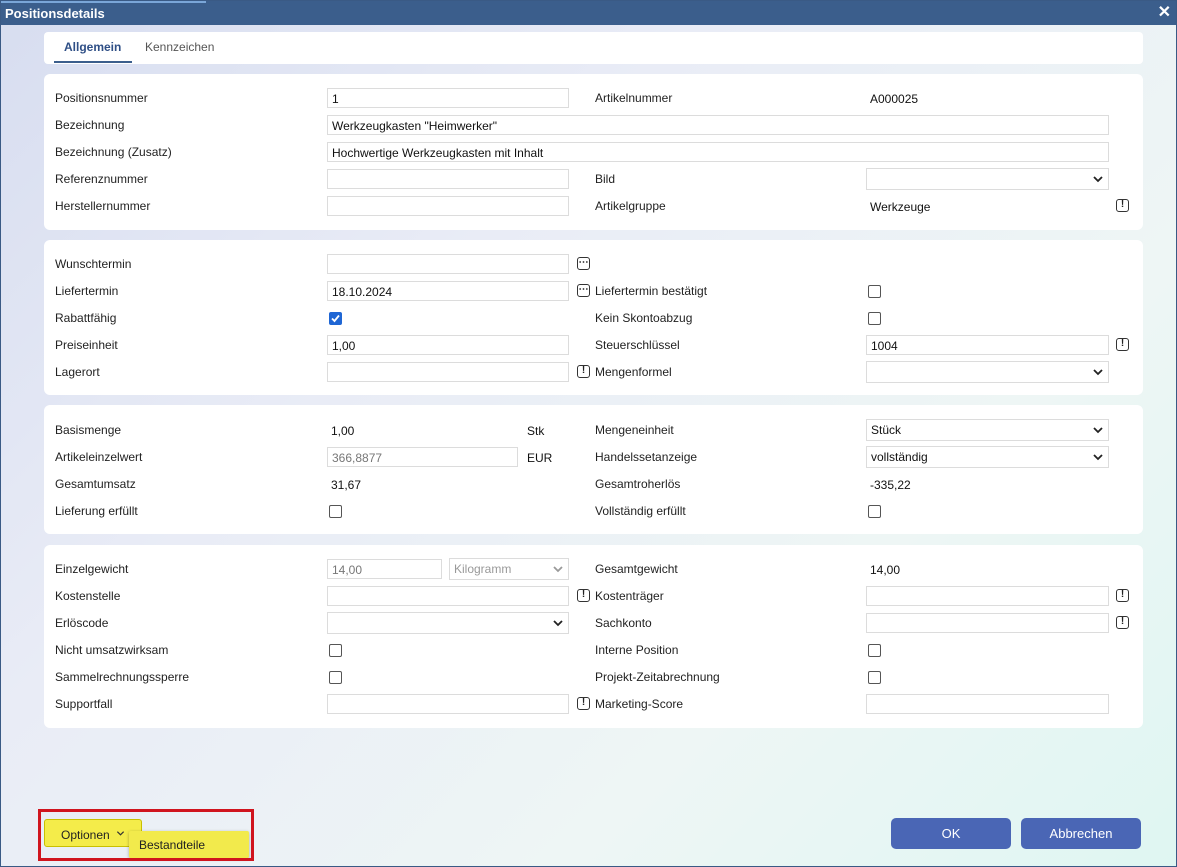  I want to click on referenznummer-field, so click(448, 179).